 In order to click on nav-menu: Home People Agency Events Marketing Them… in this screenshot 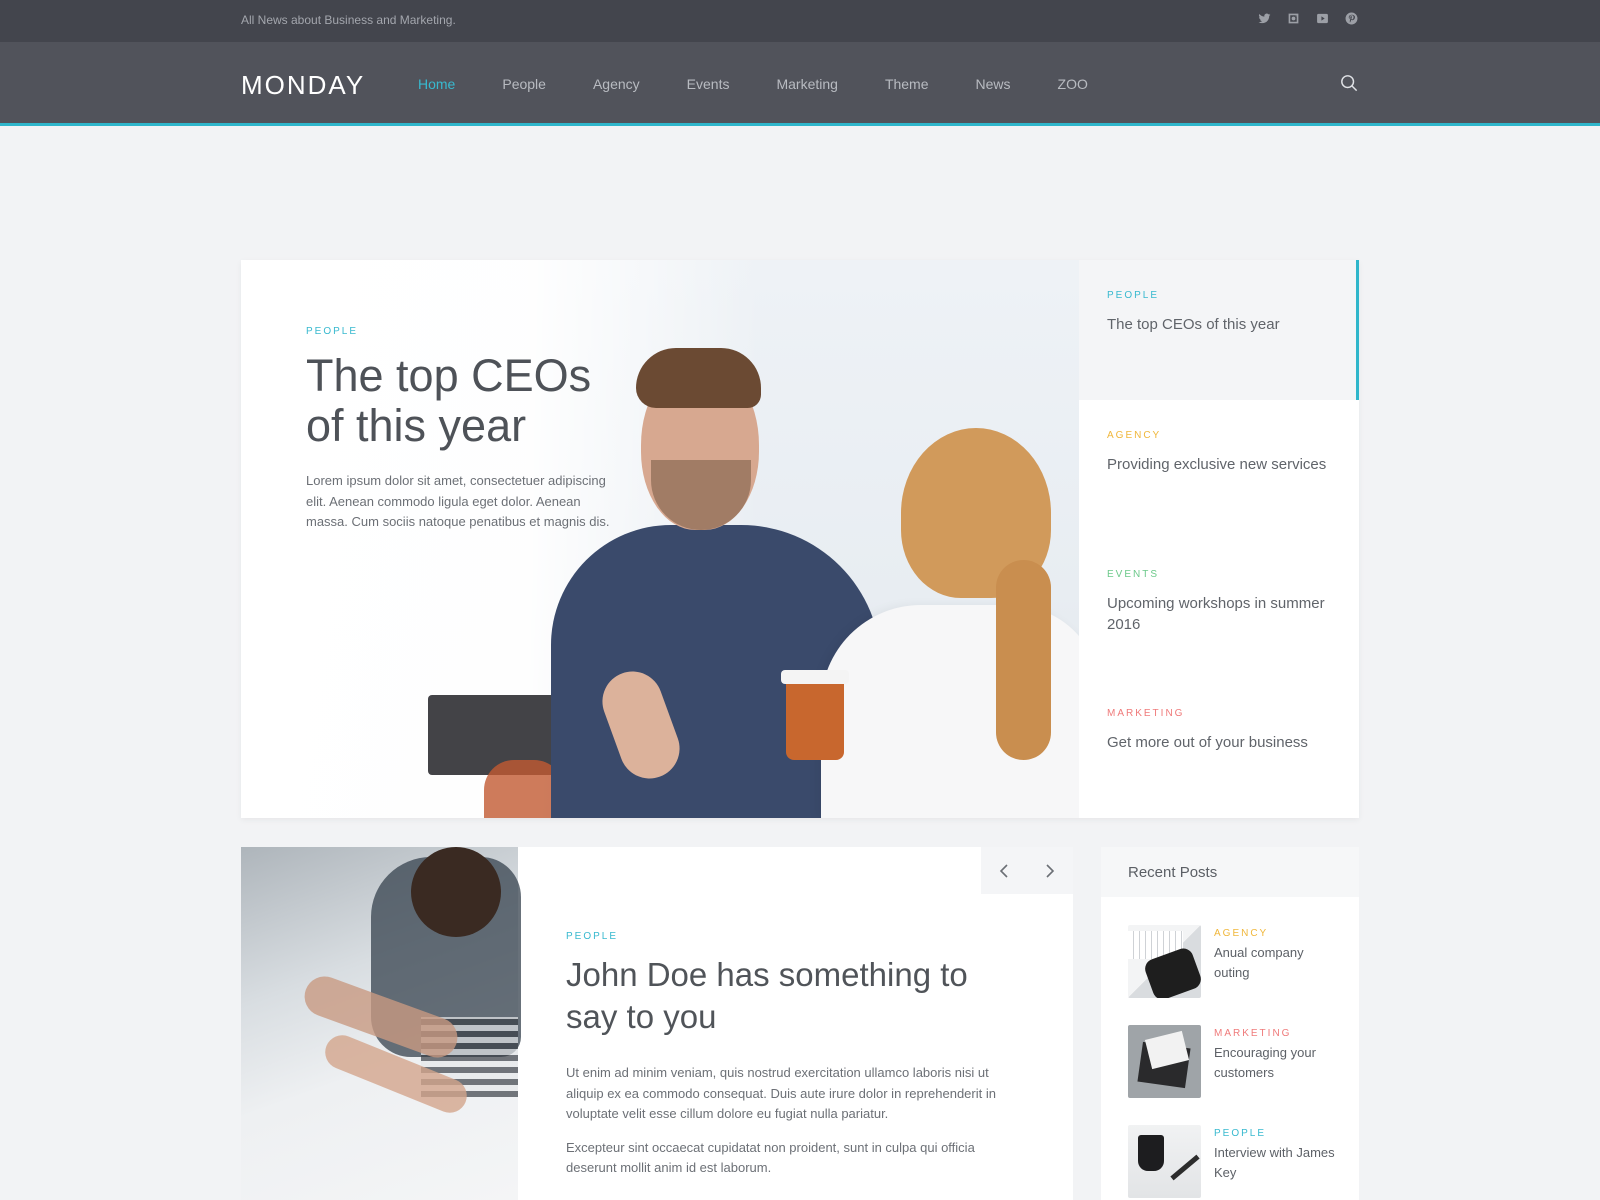, I will do `click(776, 84)`.